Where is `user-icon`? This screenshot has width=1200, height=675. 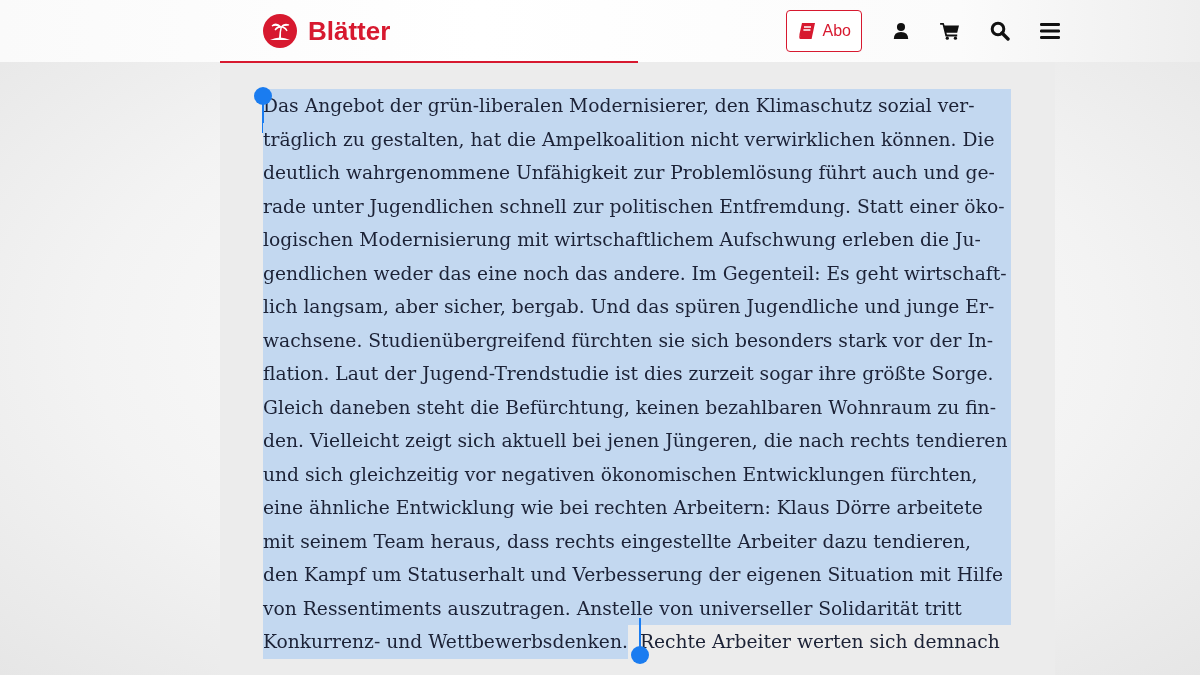
user-icon is located at coordinates (901, 31).